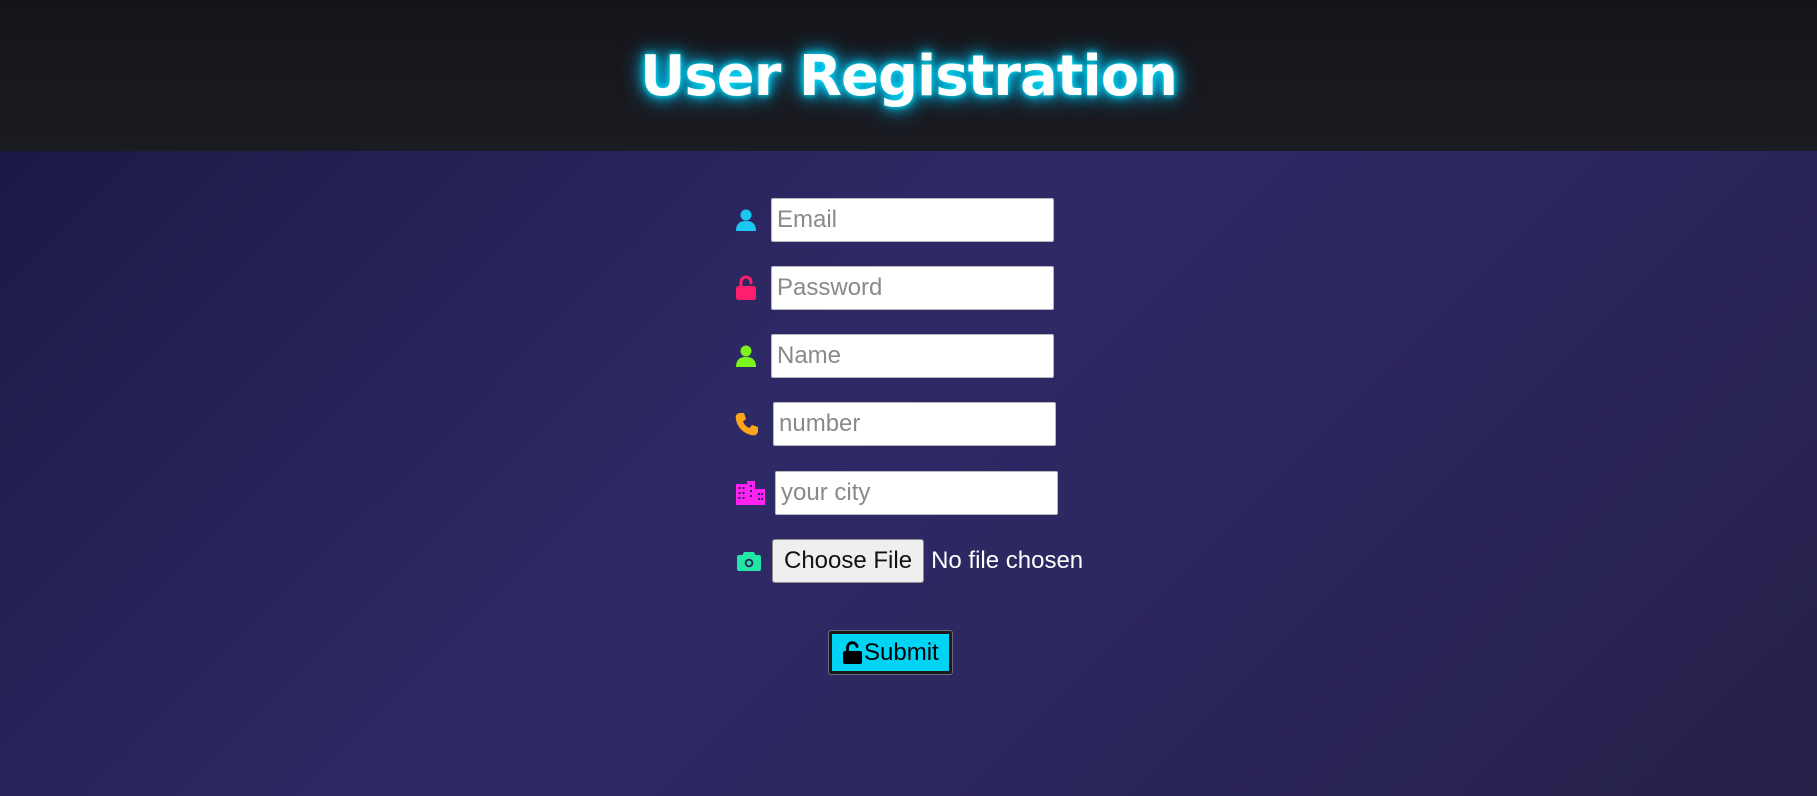 This screenshot has height=796, width=1817. I want to click on password-row, so click(893, 288).